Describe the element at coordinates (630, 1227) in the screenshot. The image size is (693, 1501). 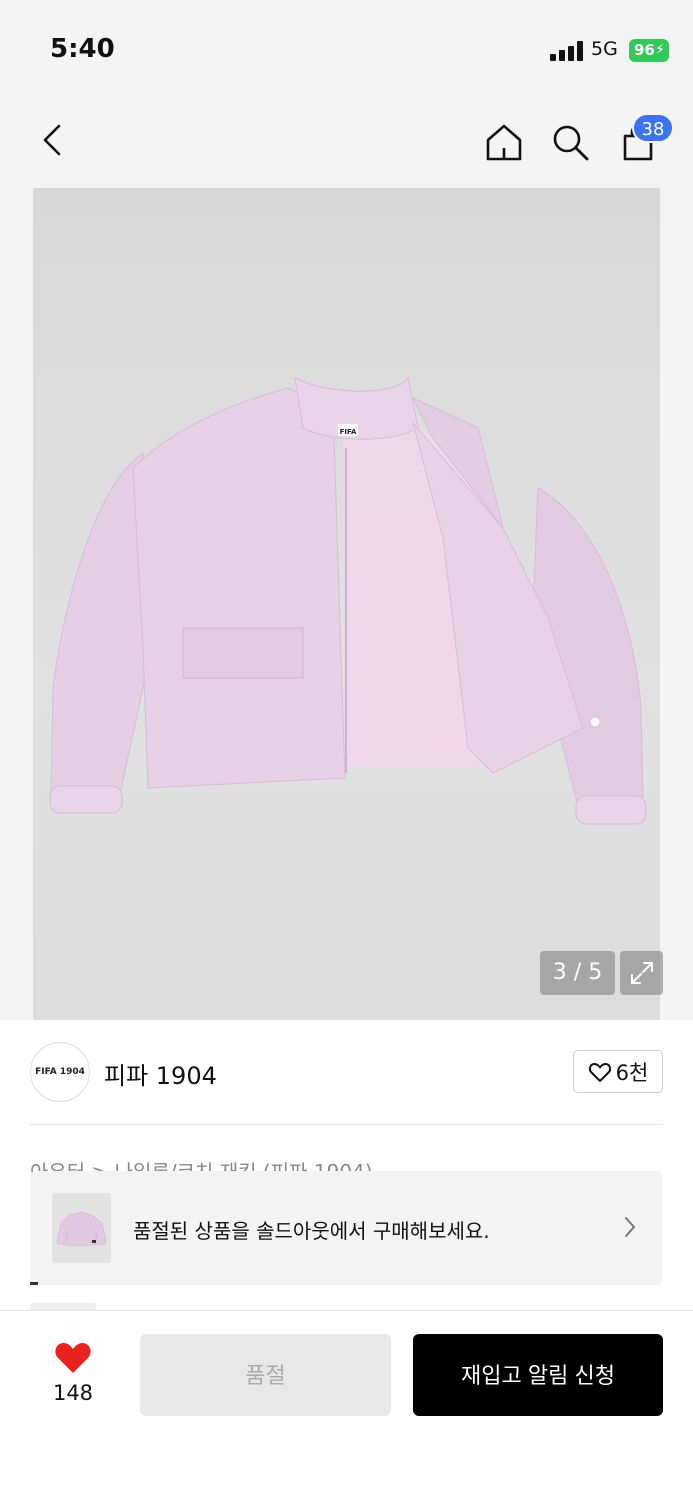
I see `chevron-right-icon` at that location.